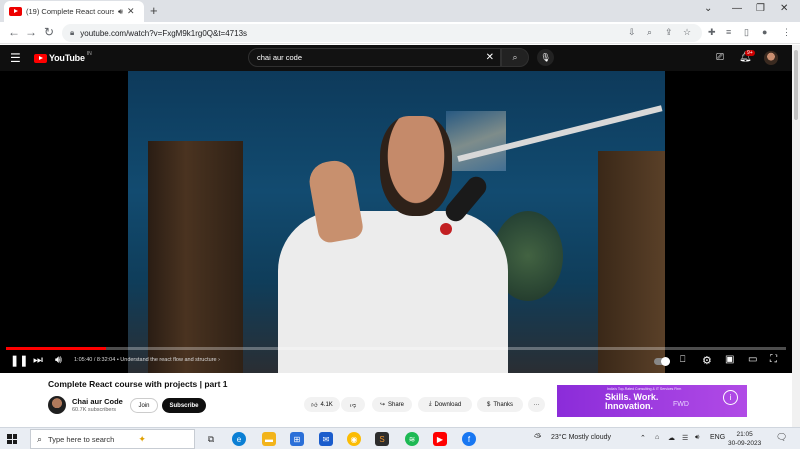 Image resolution: width=800 pixels, height=449 pixels. Describe the element at coordinates (786, 32) in the screenshot. I see `chrome-menu-icon: ⋮` at that location.